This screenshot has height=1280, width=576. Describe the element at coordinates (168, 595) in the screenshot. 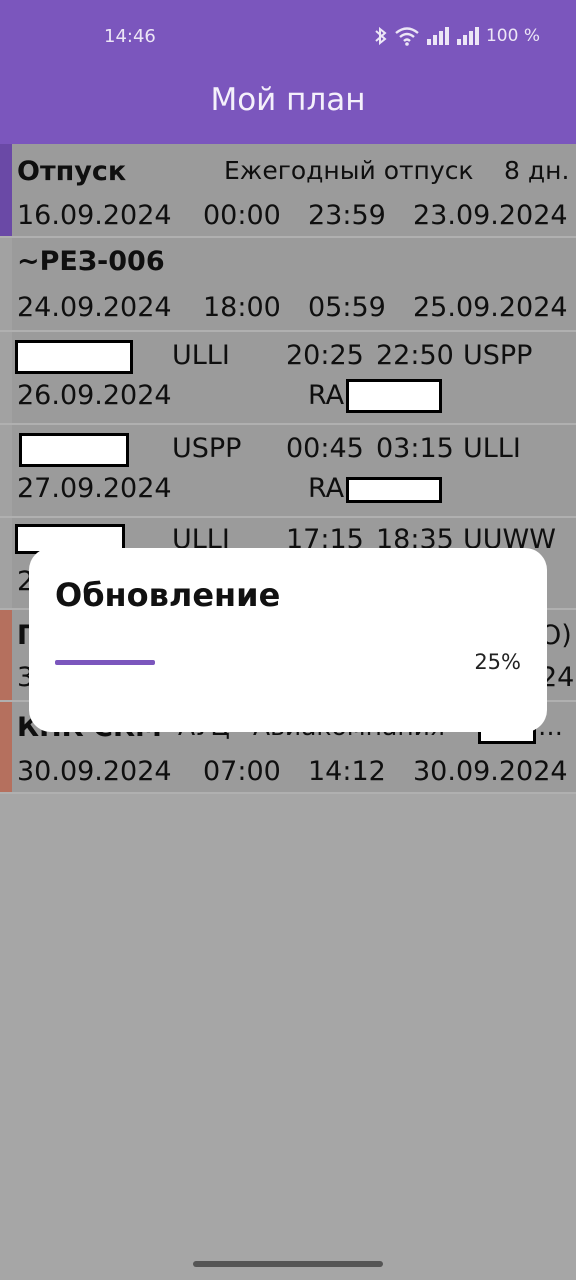

I see `dialog-title: Обновление` at that location.